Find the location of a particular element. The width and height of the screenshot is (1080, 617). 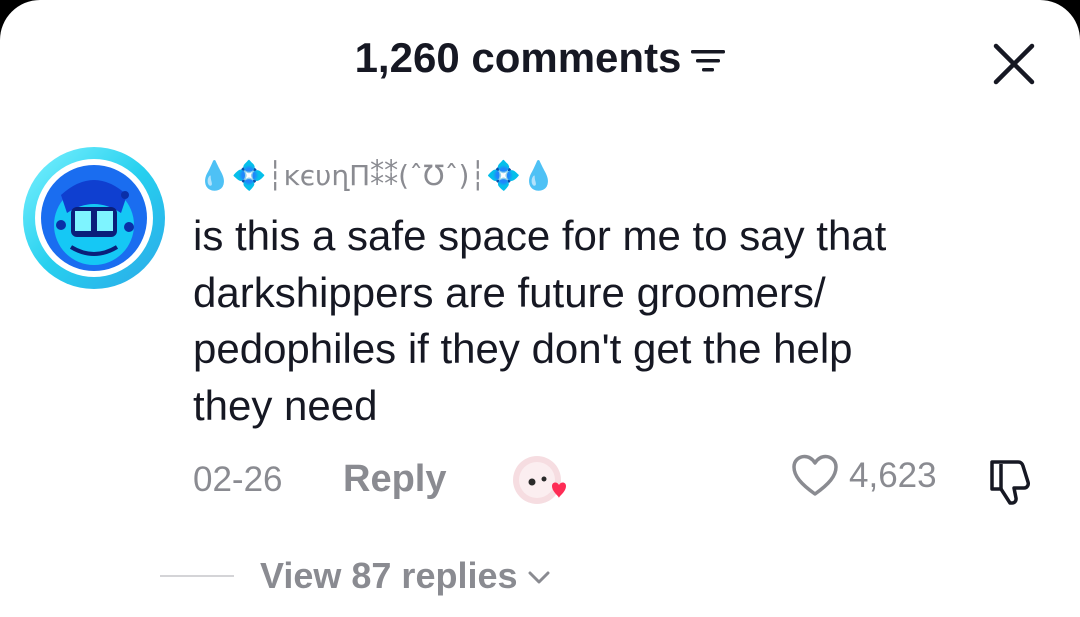

avatar-image is located at coordinates (94, 218).